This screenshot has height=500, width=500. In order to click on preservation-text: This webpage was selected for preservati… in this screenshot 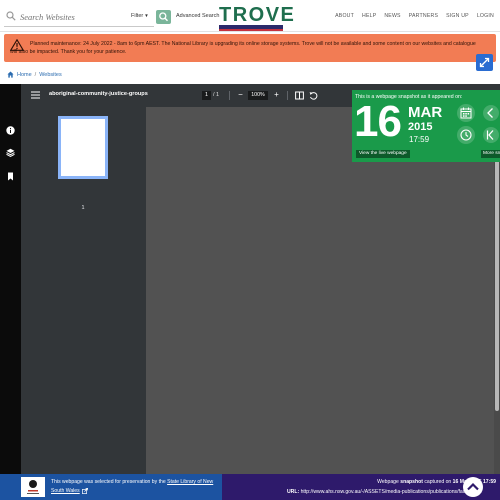, I will do `click(135, 487)`.